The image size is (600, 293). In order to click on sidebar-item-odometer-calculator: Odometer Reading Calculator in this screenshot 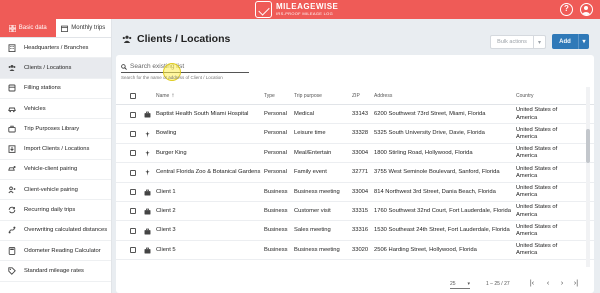, I will do `click(55, 251)`.